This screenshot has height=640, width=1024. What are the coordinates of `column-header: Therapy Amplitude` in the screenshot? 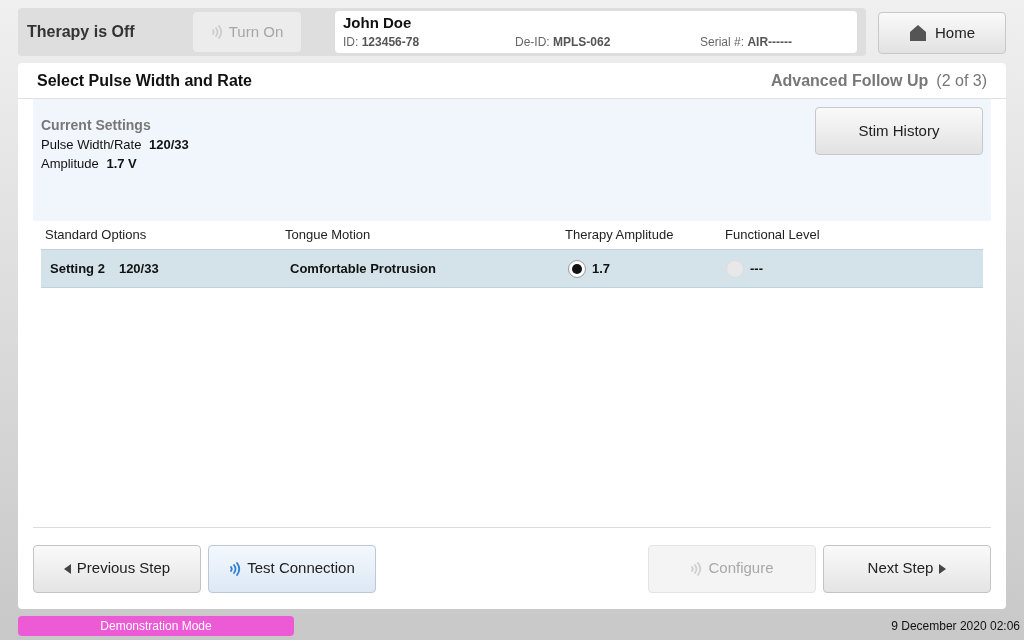 It's located at (620, 235).